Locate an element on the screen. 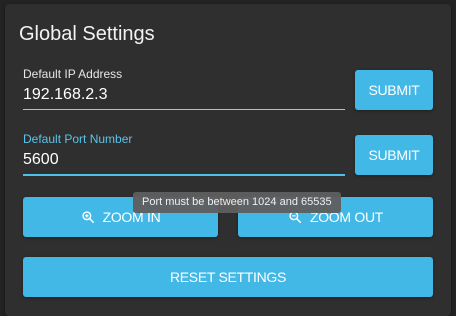  zoom-in-icon is located at coordinates (87, 217).